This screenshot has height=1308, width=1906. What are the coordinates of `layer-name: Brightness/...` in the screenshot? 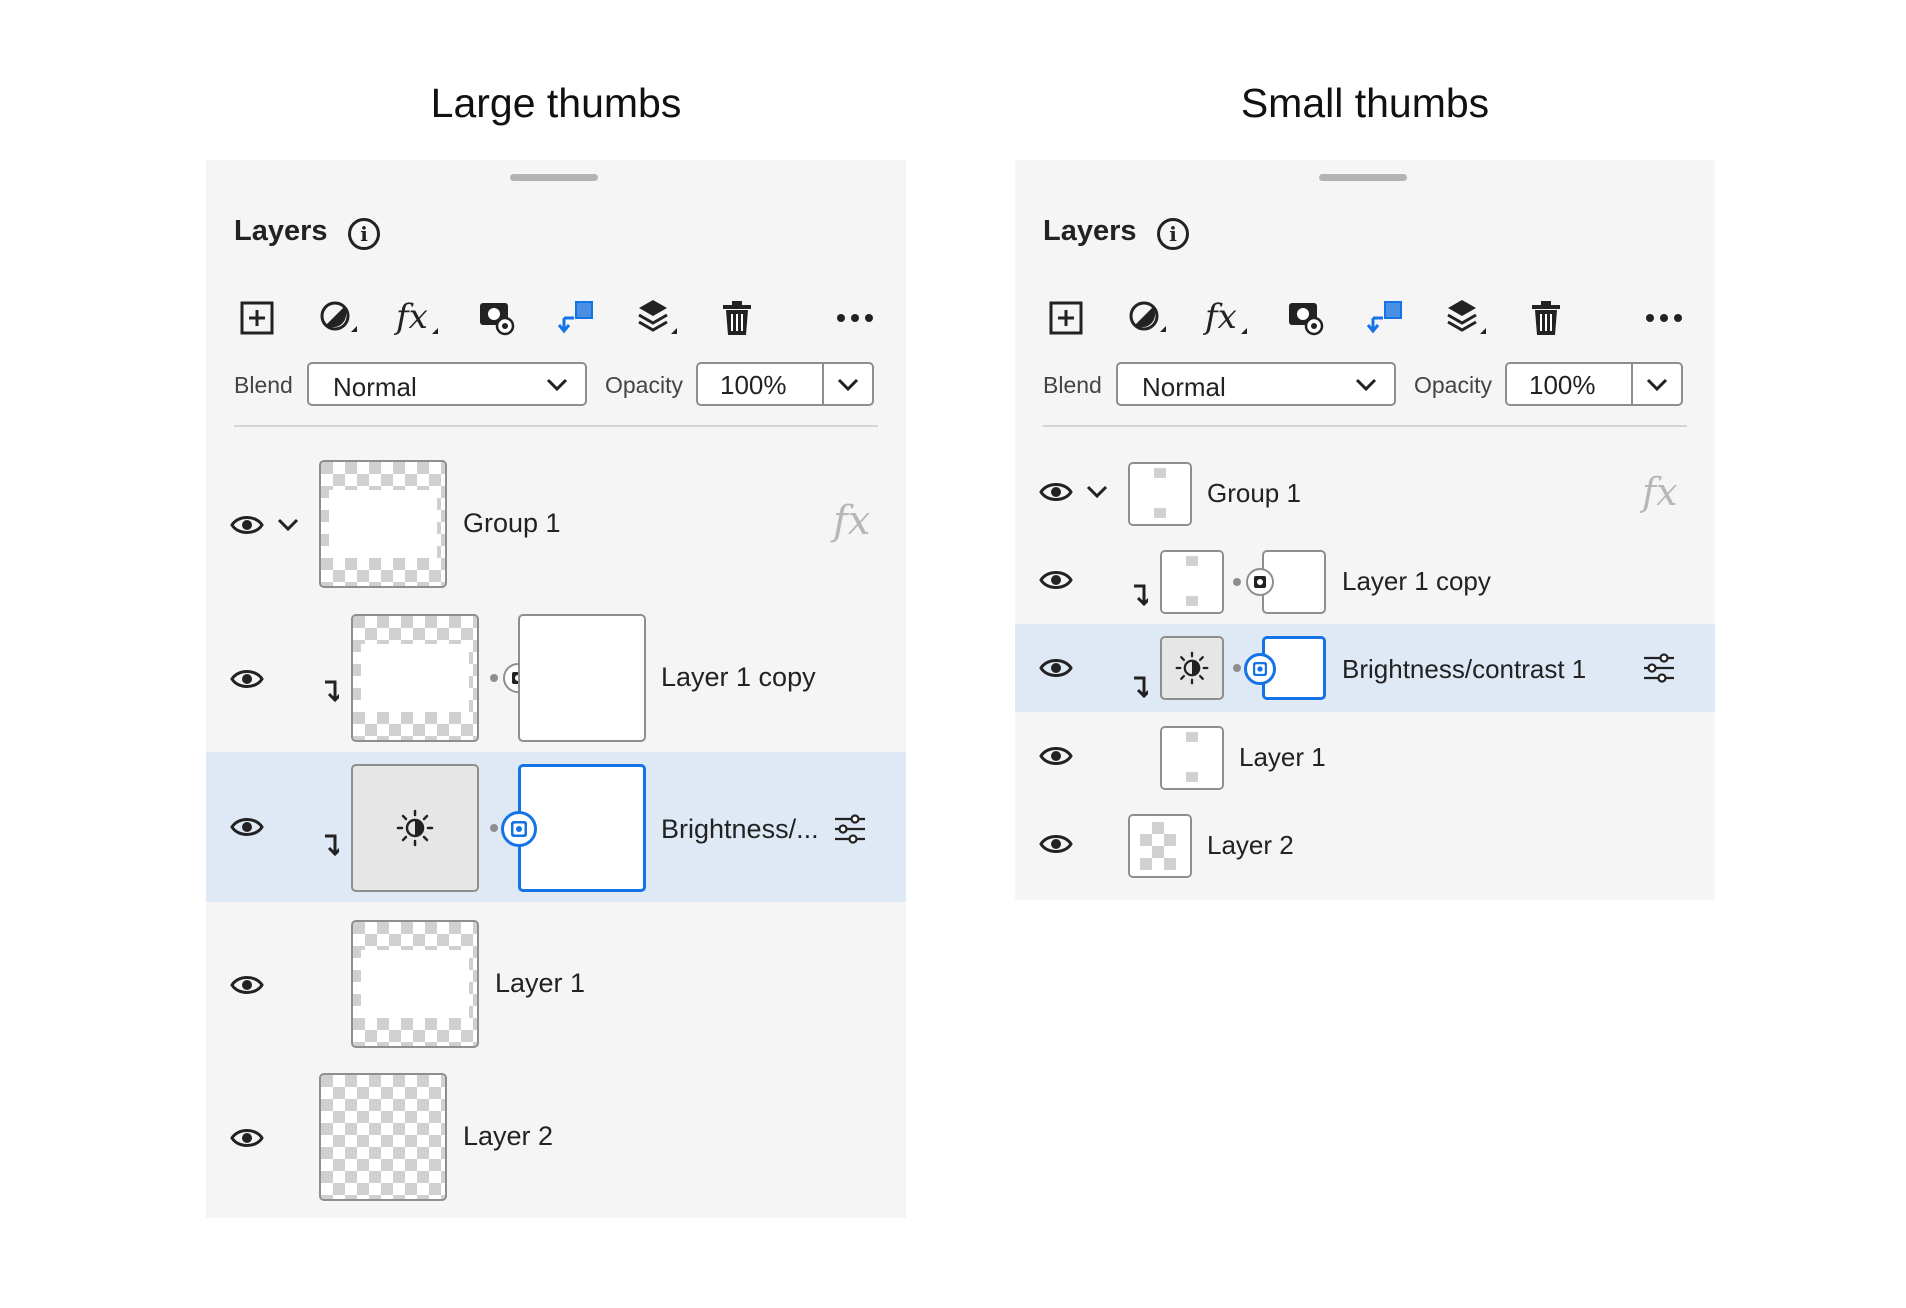 It's located at (740, 829).